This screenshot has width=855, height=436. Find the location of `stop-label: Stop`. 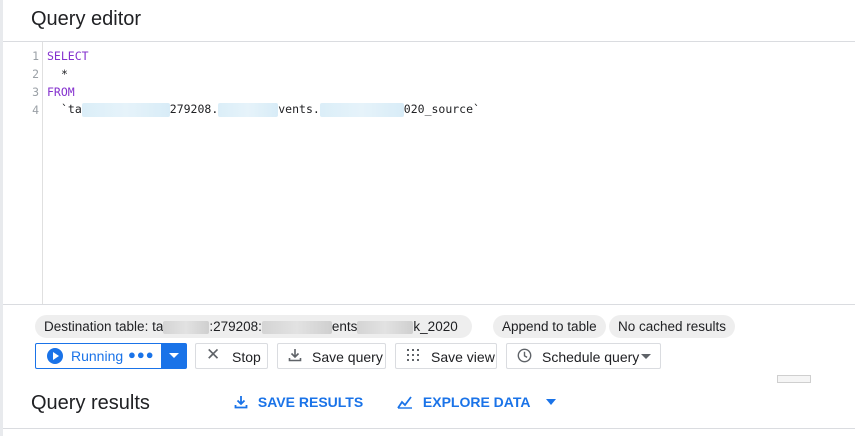

stop-label: Stop is located at coordinates (246, 357).